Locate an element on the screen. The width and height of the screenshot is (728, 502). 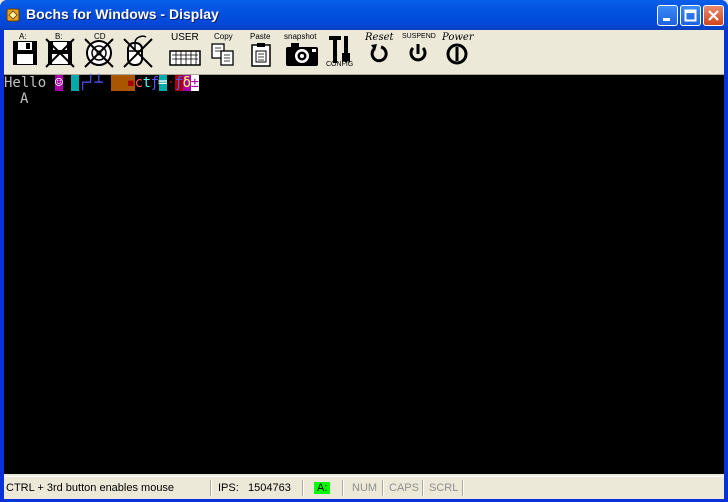
vga-glyph-cell: ± is located at coordinates (195, 83).